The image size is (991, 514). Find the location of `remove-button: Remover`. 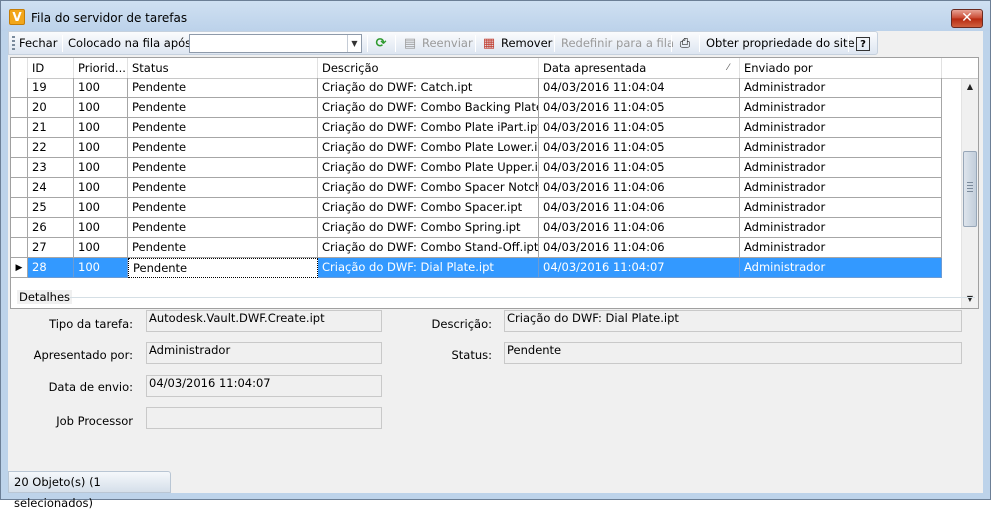

remove-button: Remover is located at coordinates (526, 43).